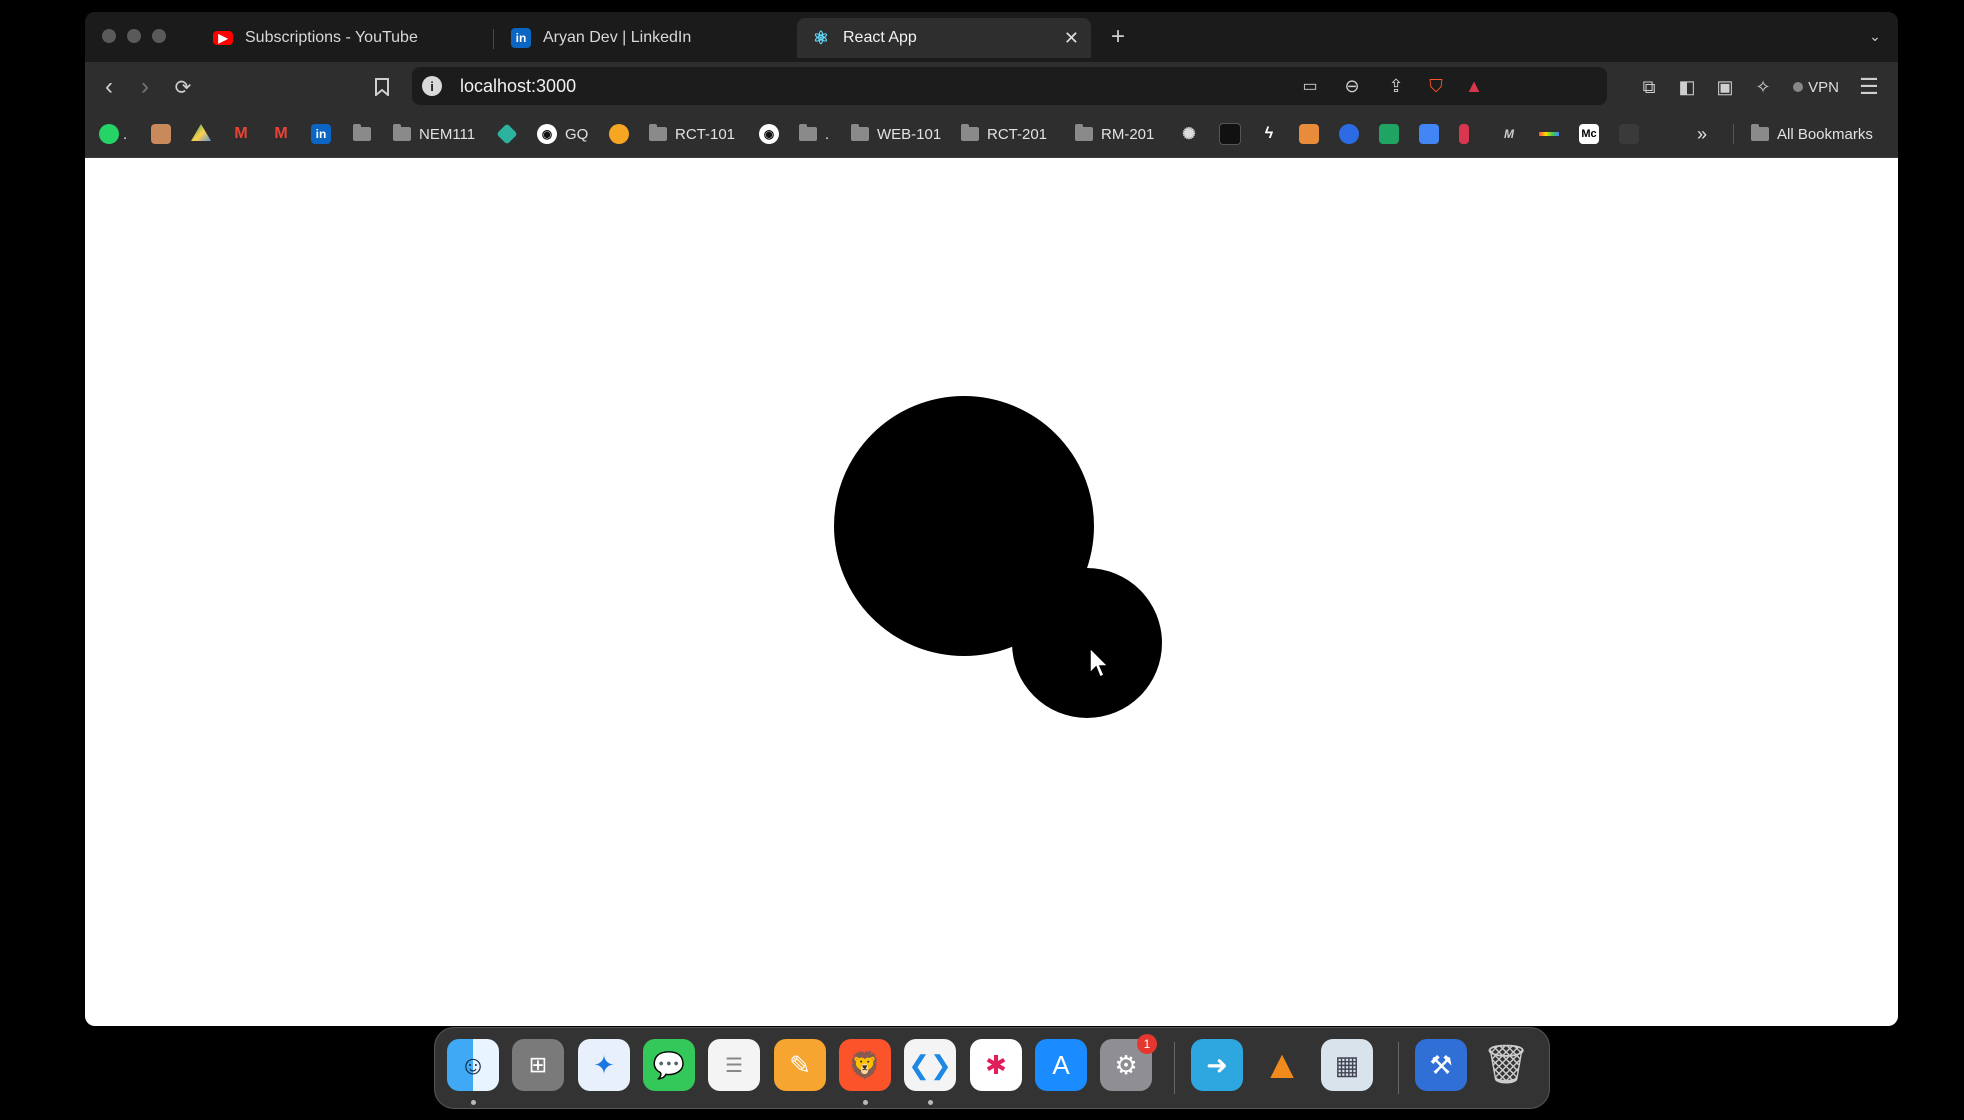 The width and height of the screenshot is (1964, 1120). What do you see at coordinates (1004, 134) in the screenshot?
I see `bookmark-folder-rct201: RCT-201` at bounding box center [1004, 134].